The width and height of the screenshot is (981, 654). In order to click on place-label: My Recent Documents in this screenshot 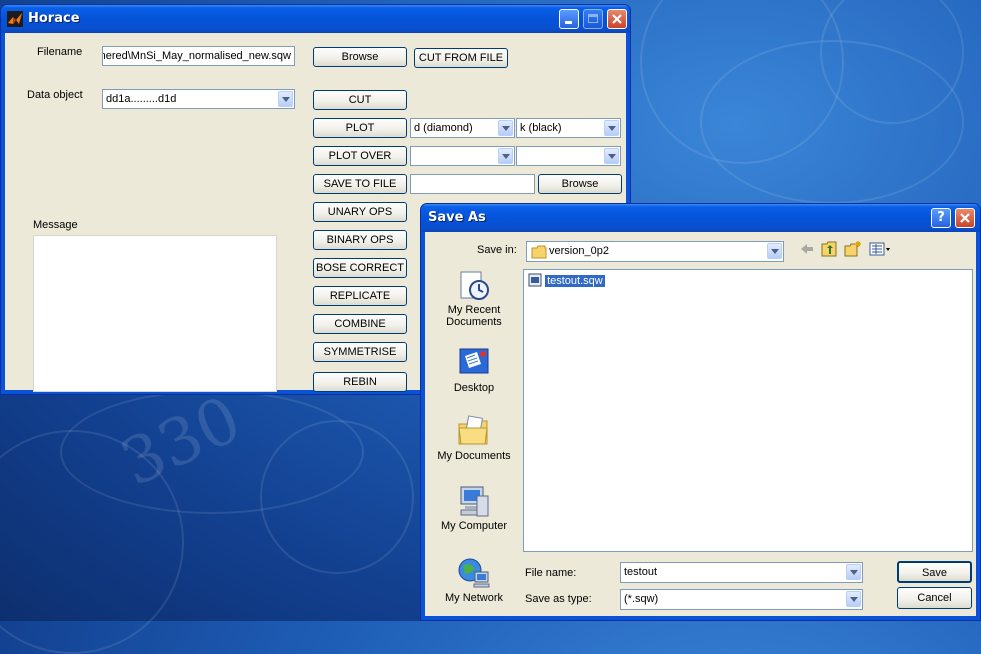, I will do `click(474, 316)`.